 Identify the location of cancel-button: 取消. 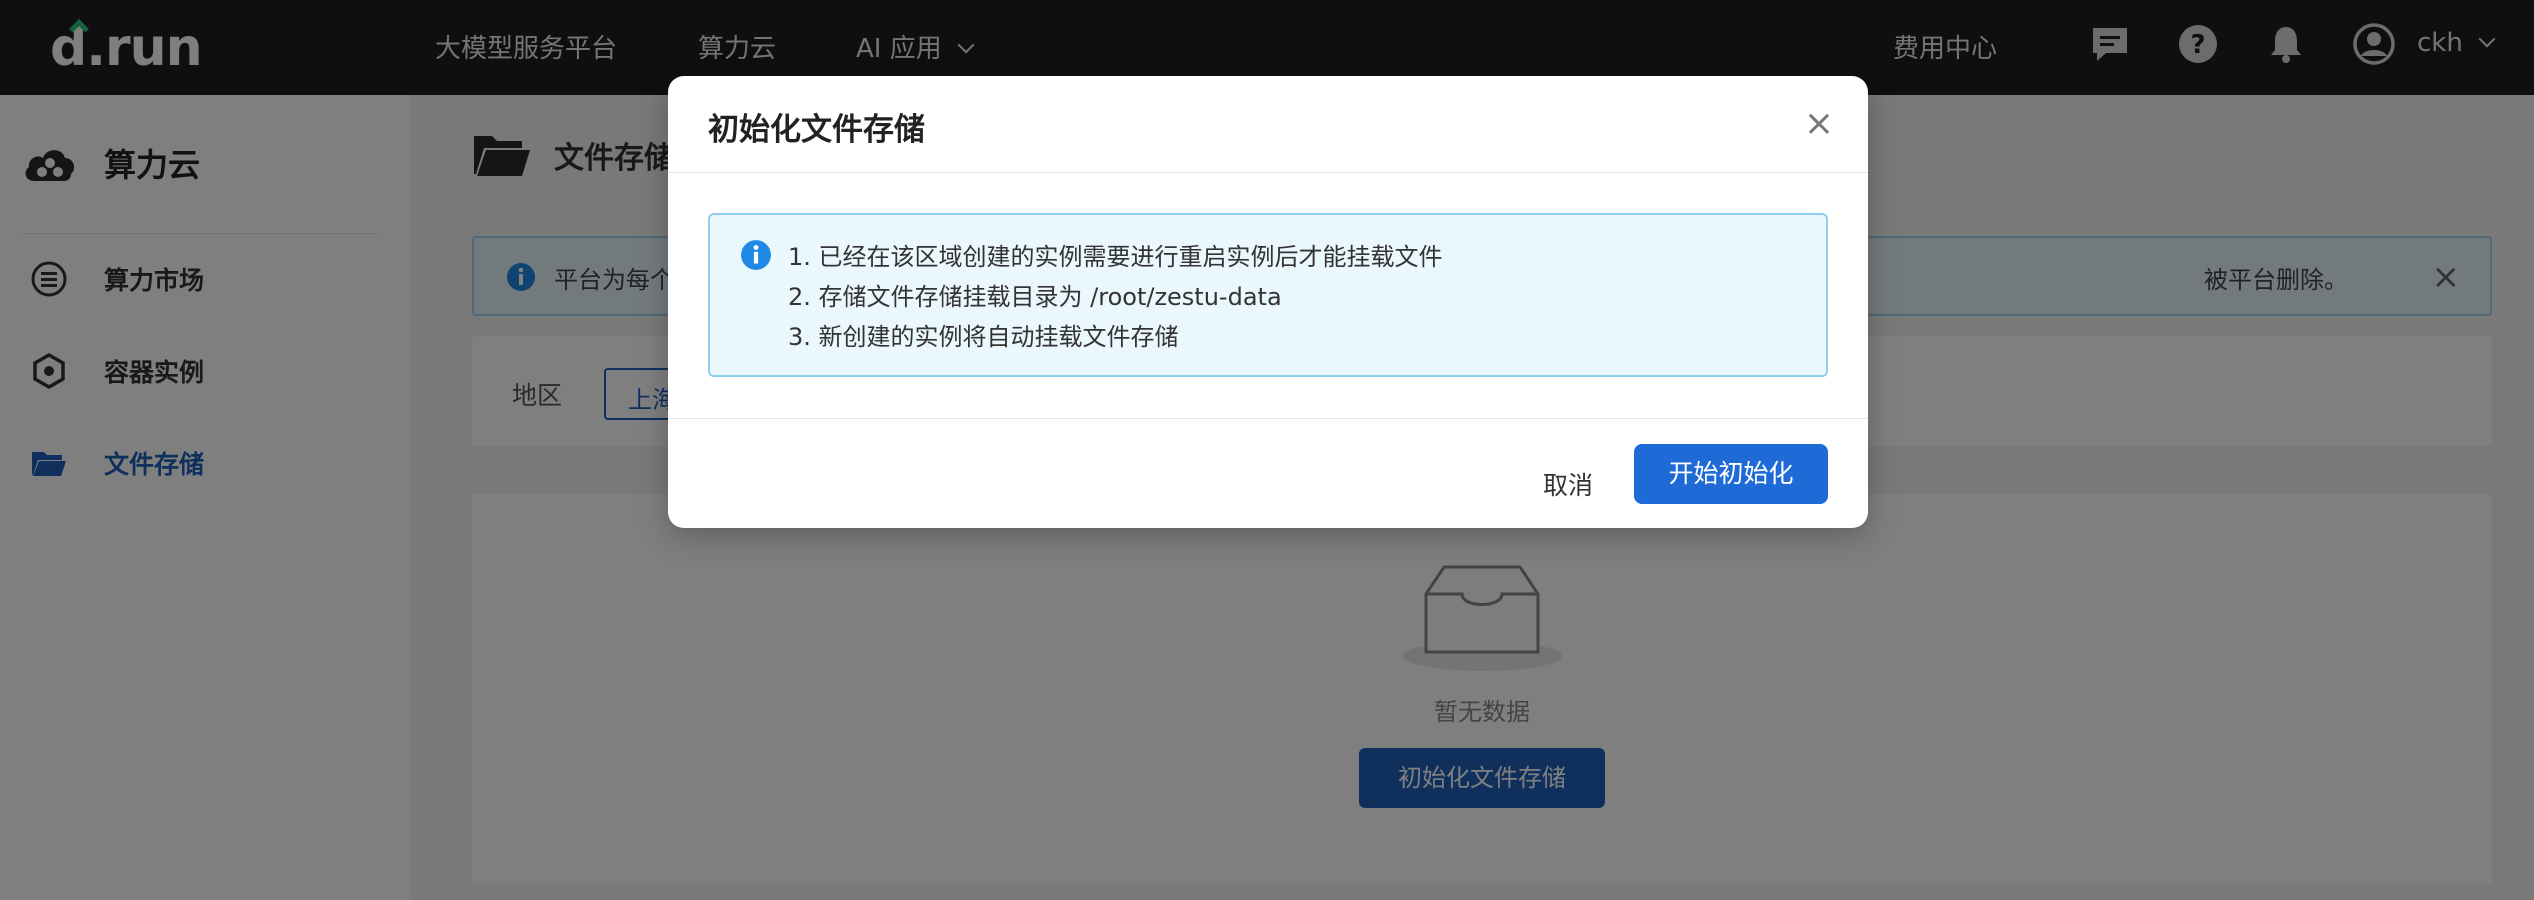
(1568, 486).